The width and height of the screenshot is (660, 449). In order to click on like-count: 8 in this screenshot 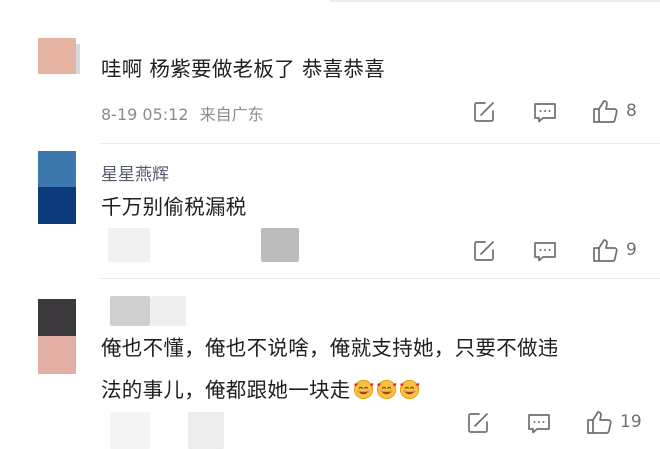, I will do `click(631, 111)`.